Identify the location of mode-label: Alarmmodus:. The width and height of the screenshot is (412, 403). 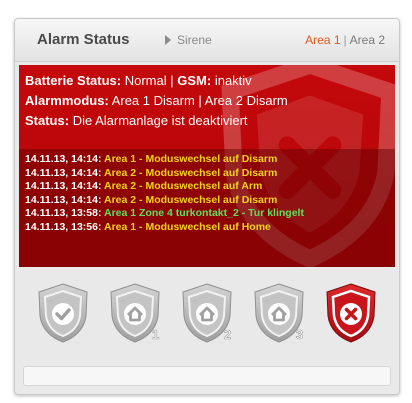
(67, 100).